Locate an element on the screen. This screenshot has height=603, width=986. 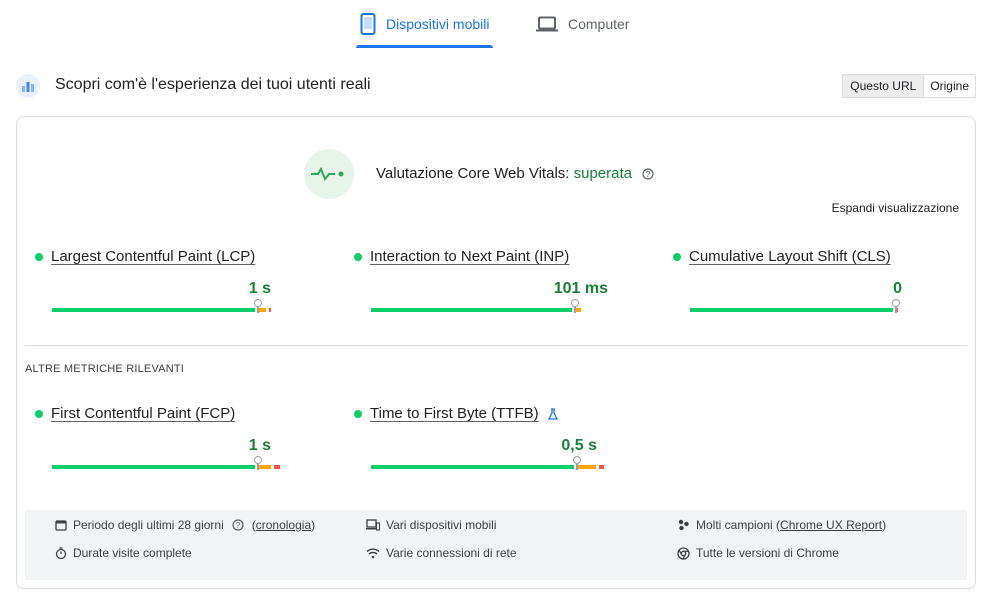
metric-name-link: First Contentful Paint (FCP) is located at coordinates (143, 413).